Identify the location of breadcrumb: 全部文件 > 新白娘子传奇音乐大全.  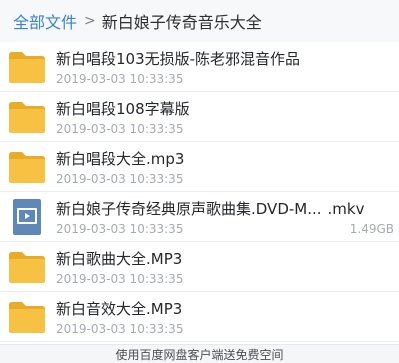
(199, 21).